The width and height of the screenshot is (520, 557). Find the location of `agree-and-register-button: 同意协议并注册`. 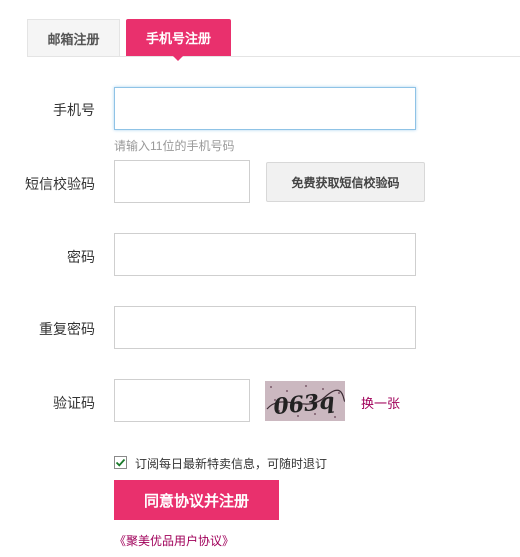

agree-and-register-button: 同意协议并注册 is located at coordinates (196, 500).